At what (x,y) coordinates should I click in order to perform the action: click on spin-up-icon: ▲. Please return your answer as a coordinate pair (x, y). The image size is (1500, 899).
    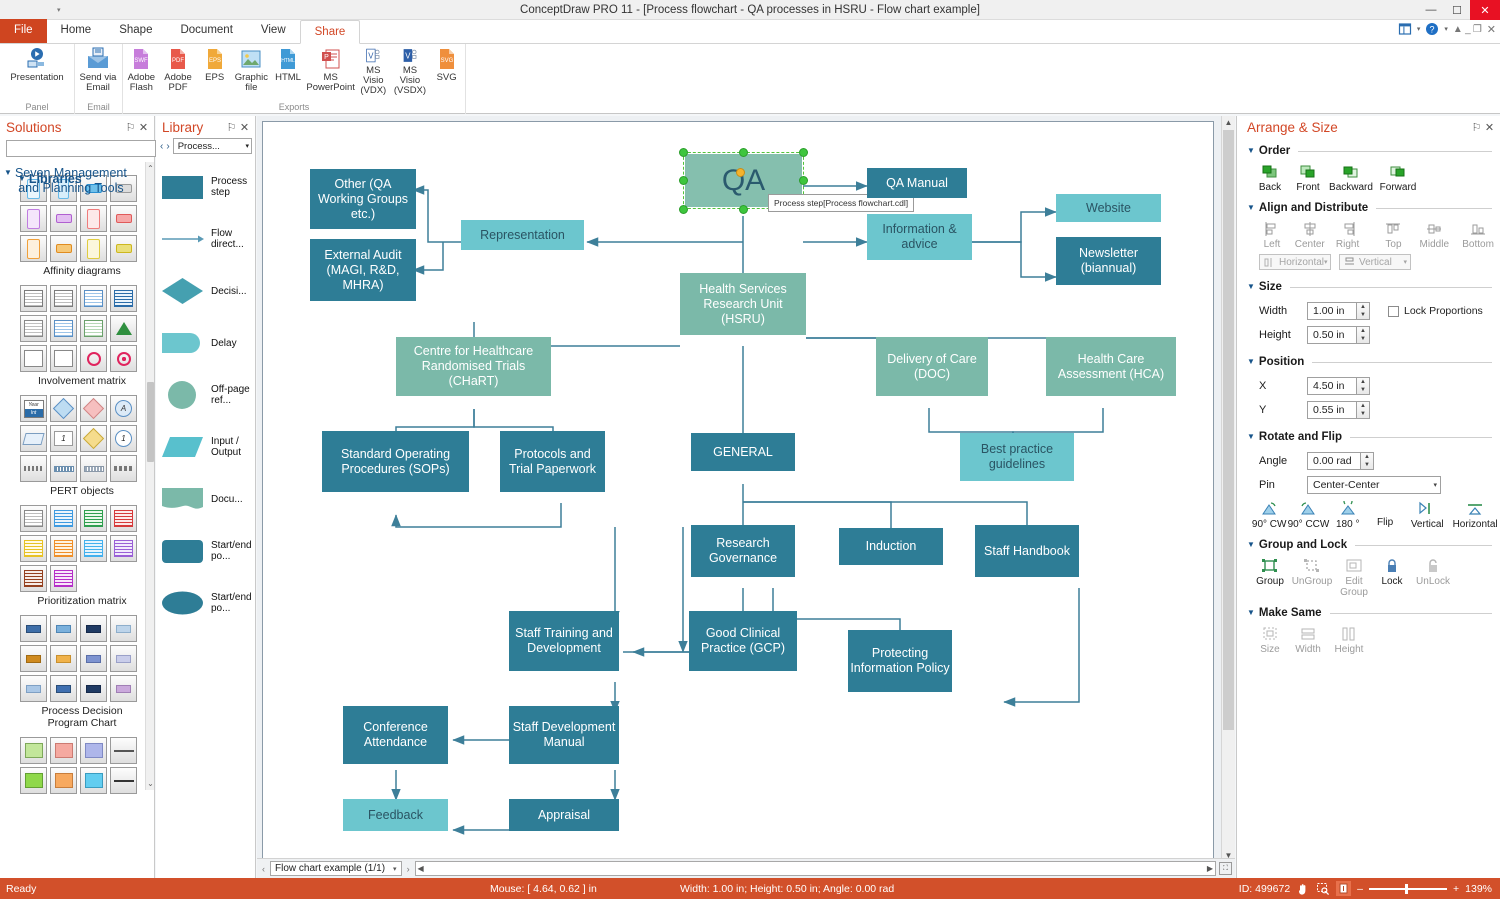
    Looking at the image, I should click on (1367, 457).